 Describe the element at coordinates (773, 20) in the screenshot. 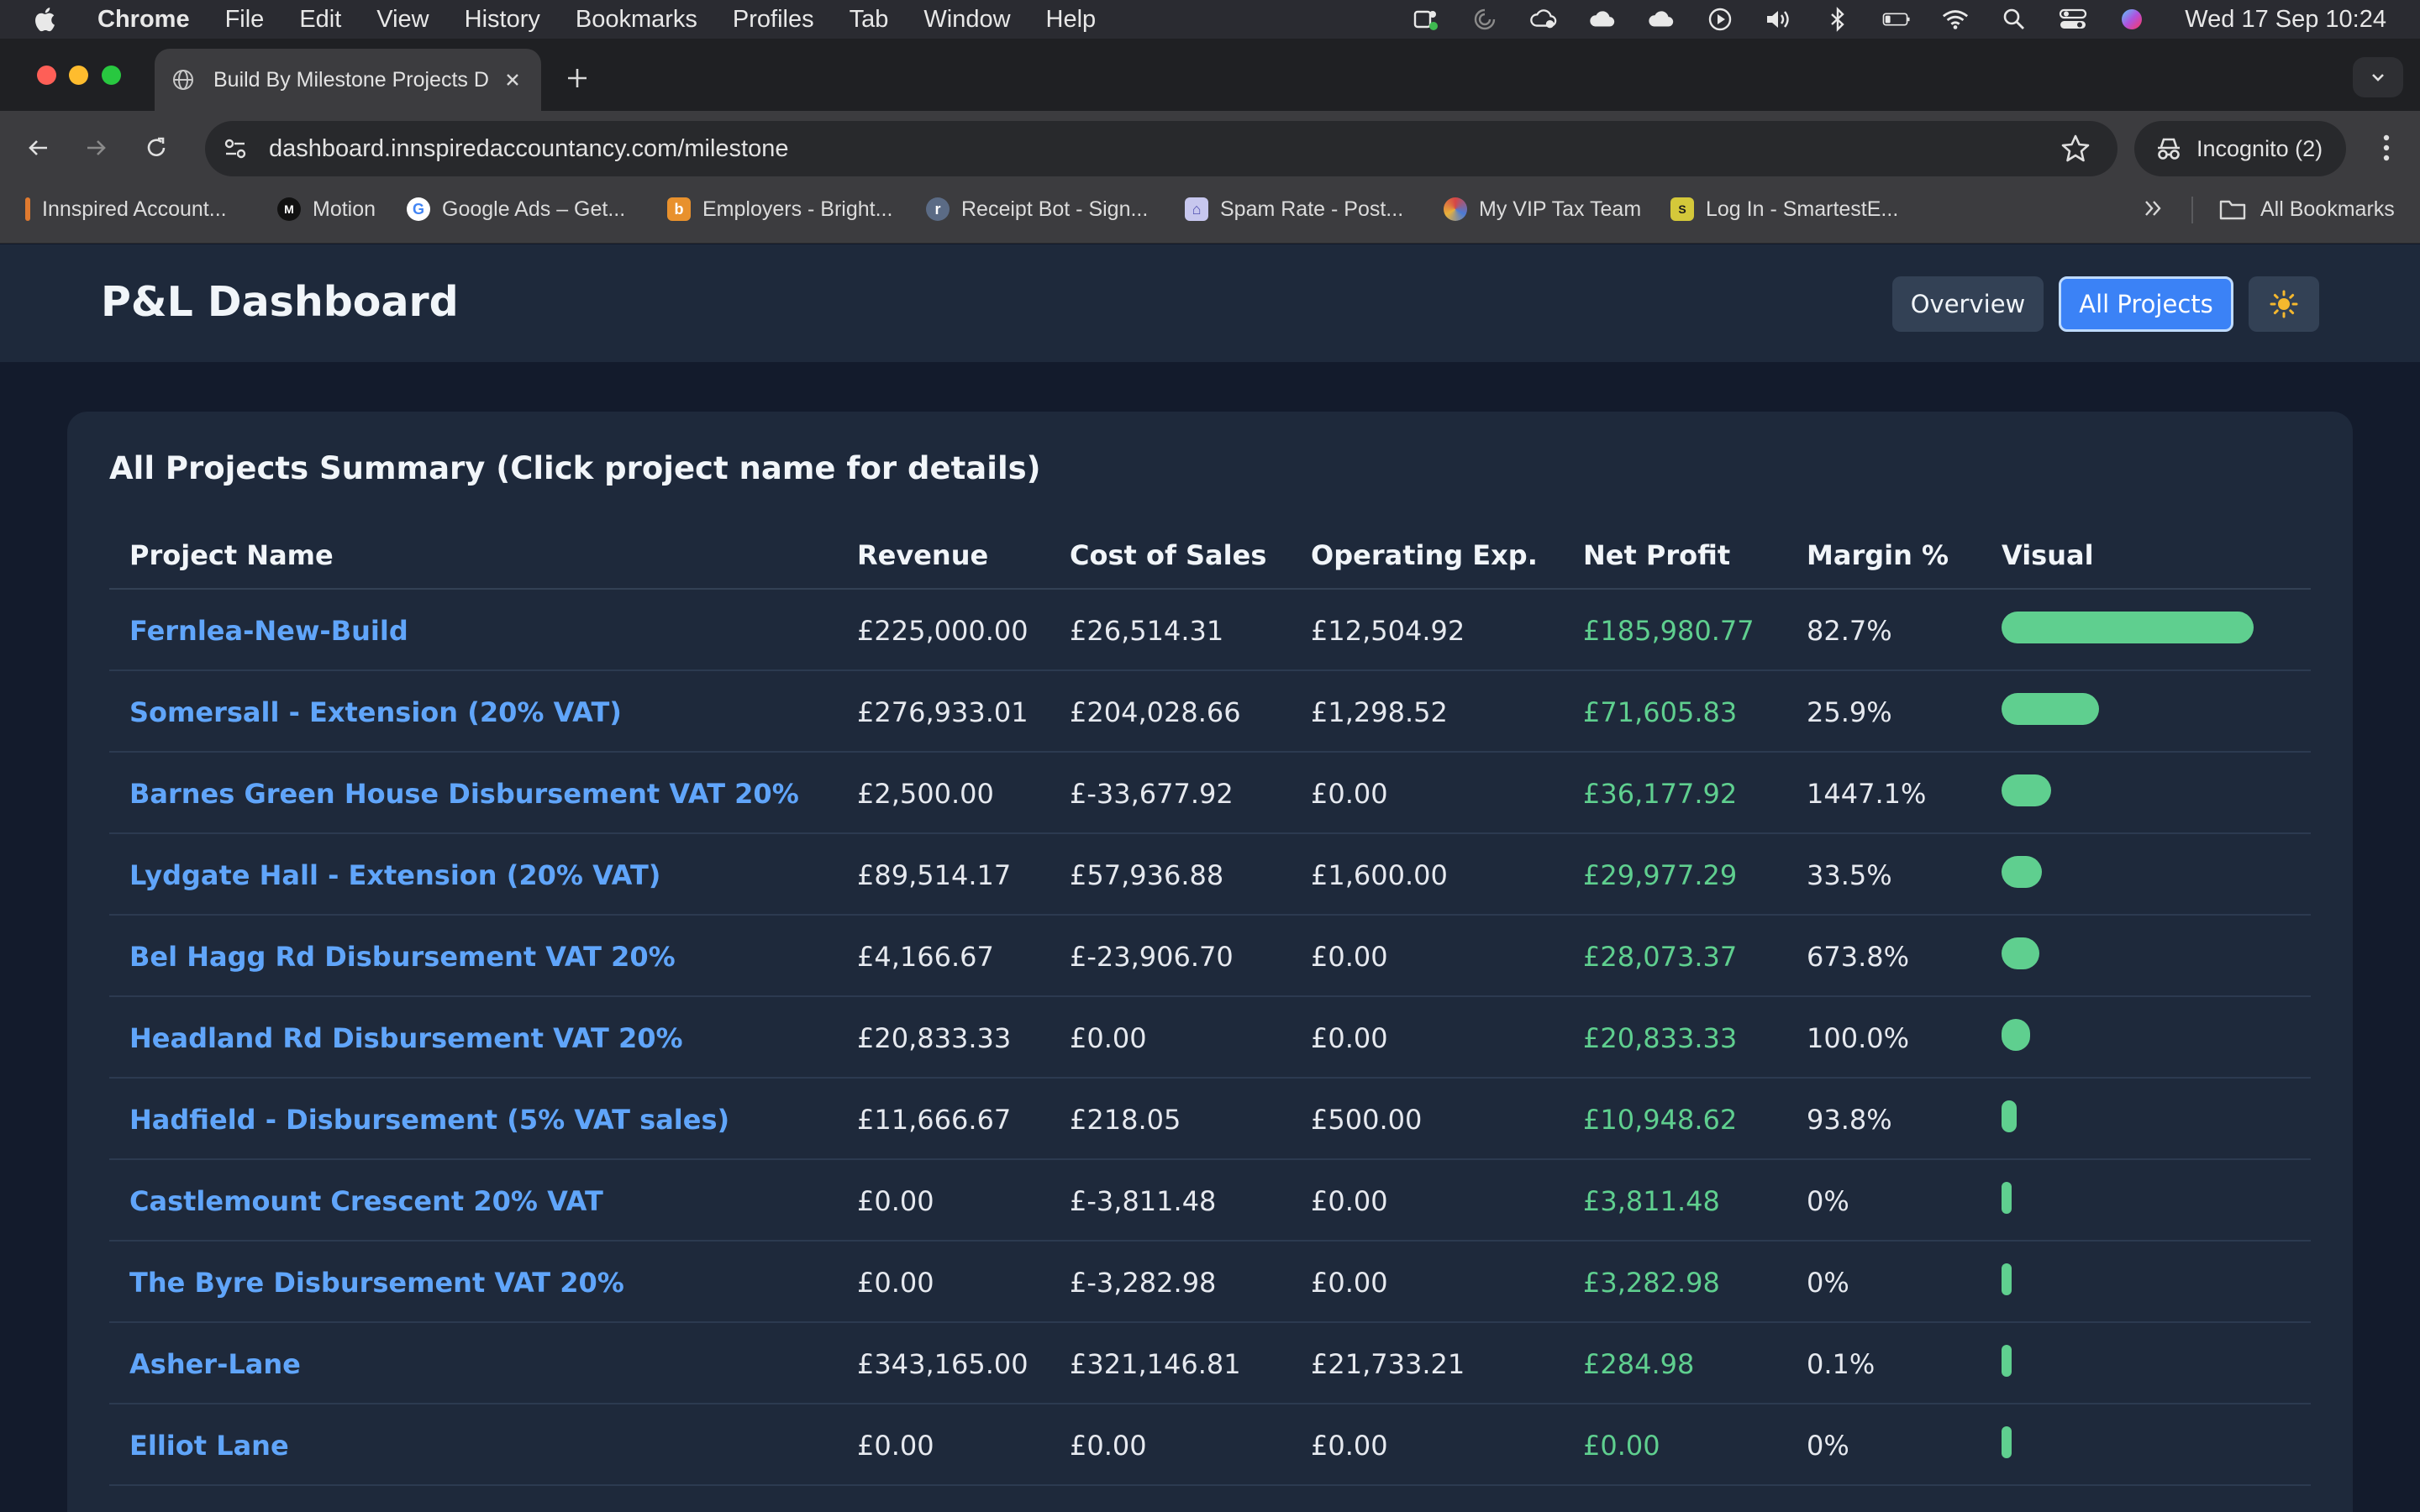

I see `menu-profiles: Profiles` at that location.